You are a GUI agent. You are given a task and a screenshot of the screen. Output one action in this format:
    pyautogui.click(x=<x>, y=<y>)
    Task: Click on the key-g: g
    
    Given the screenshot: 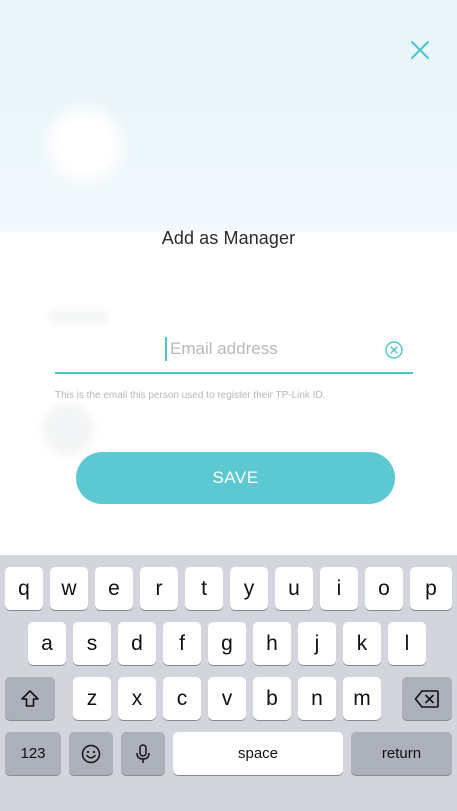 What is the action you would take?
    pyautogui.click(x=227, y=643)
    